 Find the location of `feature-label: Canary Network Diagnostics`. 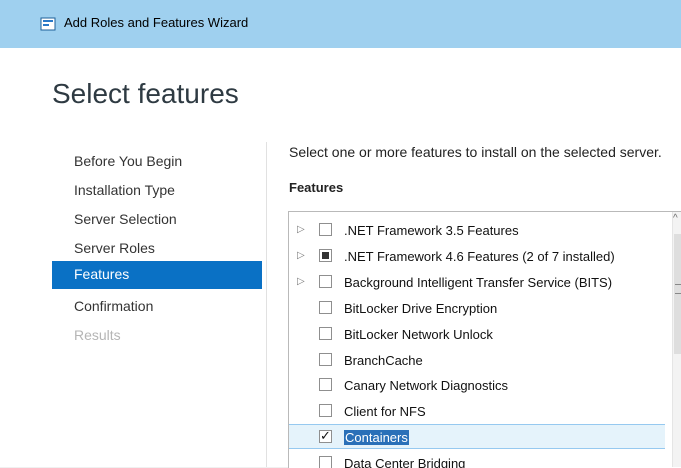

feature-label: Canary Network Diagnostics is located at coordinates (426, 385).